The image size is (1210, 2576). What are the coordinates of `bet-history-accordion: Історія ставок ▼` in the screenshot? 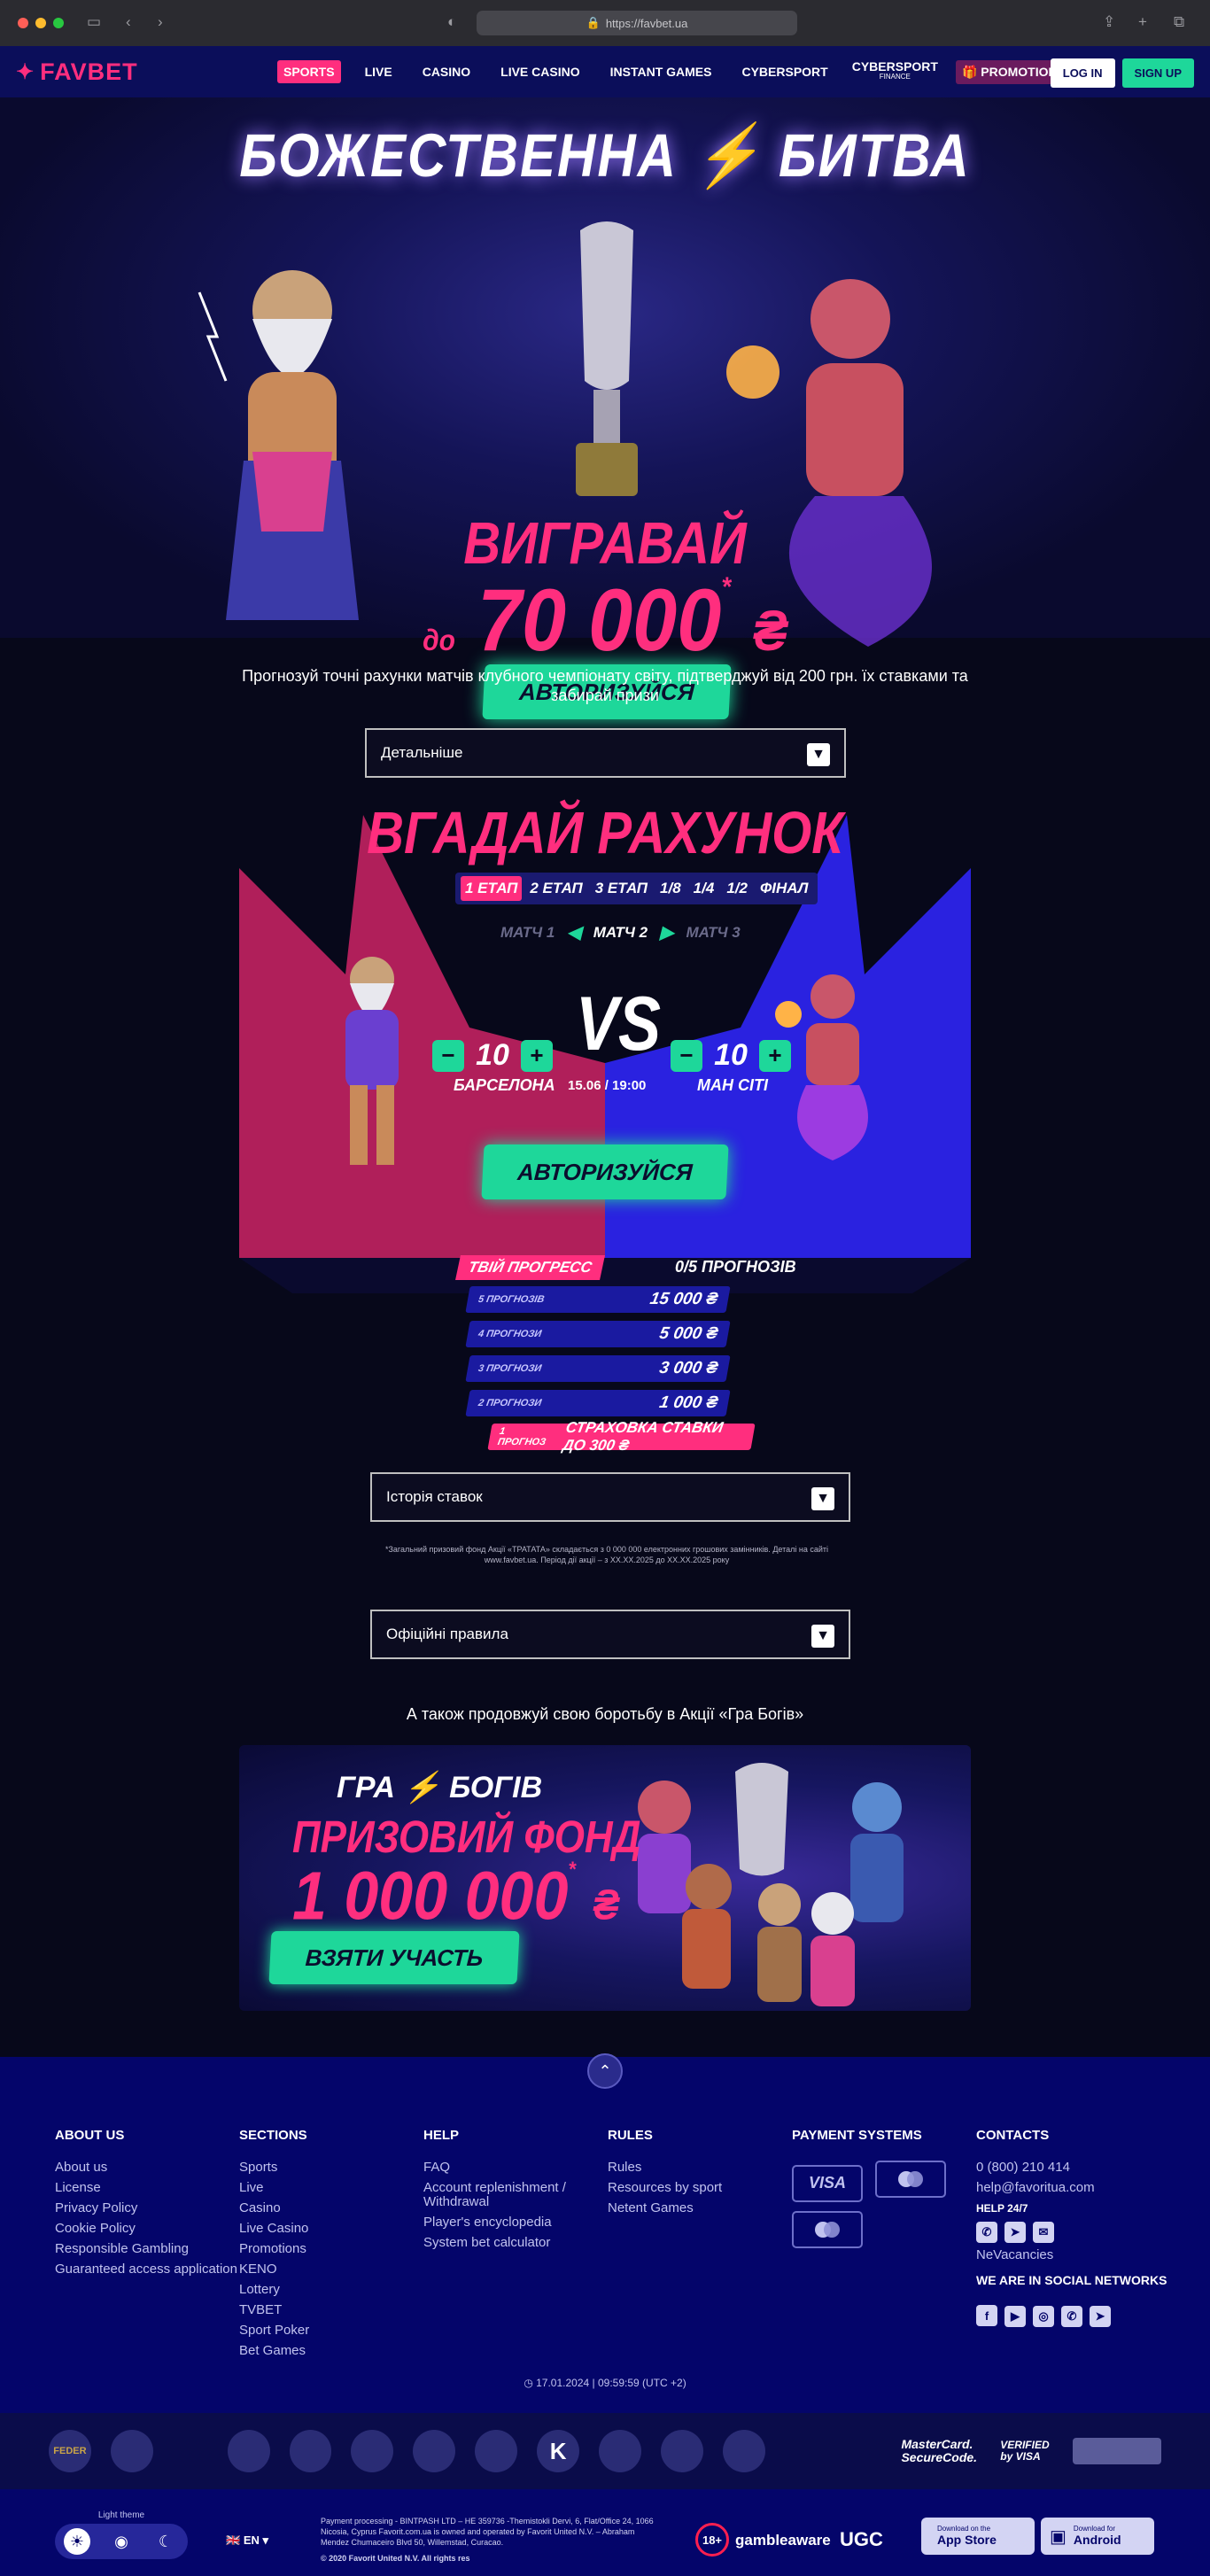 It's located at (610, 1497).